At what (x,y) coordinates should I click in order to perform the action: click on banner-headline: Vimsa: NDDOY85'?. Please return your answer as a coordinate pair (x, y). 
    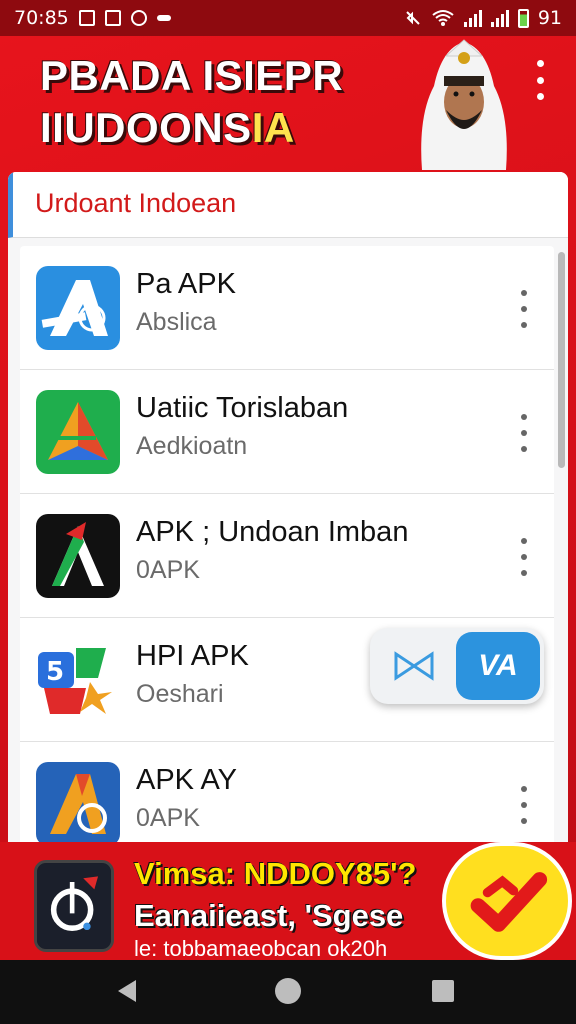
    Looking at the image, I should click on (275, 873).